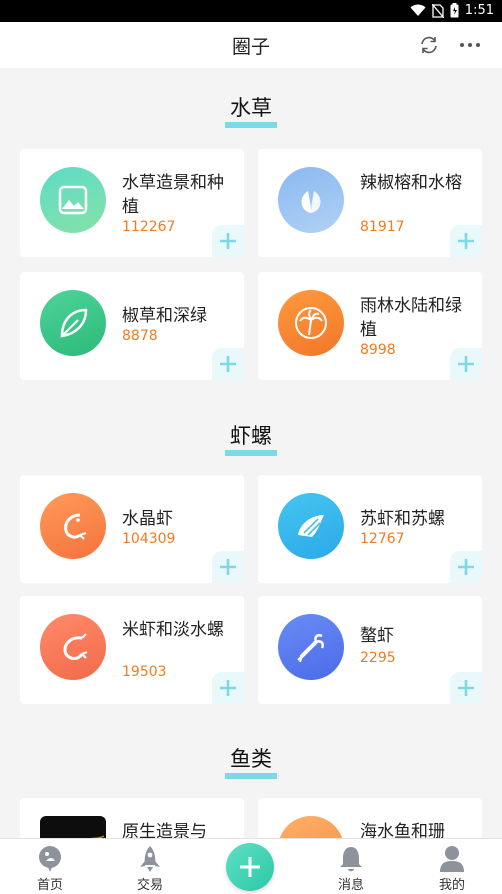 The image size is (502, 894). What do you see at coordinates (350, 885) in the screenshot?
I see `nav-messages-label: 消息` at bounding box center [350, 885].